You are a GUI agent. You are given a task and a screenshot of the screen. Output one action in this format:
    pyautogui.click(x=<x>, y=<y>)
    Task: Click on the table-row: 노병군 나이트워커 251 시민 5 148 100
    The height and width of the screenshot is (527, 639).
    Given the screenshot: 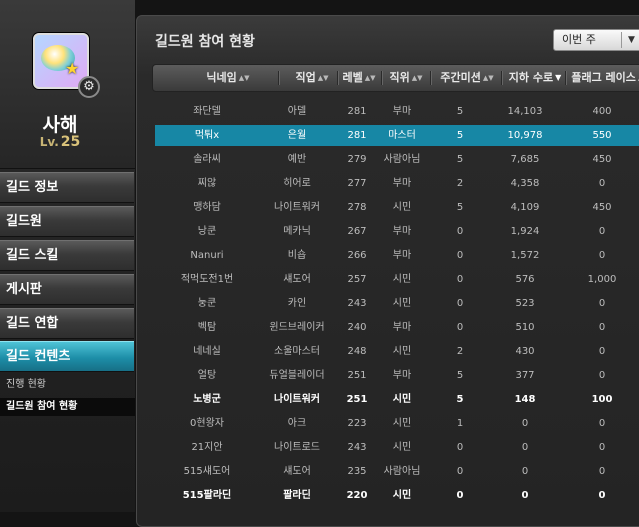 What is the action you would take?
    pyautogui.click(x=397, y=399)
    